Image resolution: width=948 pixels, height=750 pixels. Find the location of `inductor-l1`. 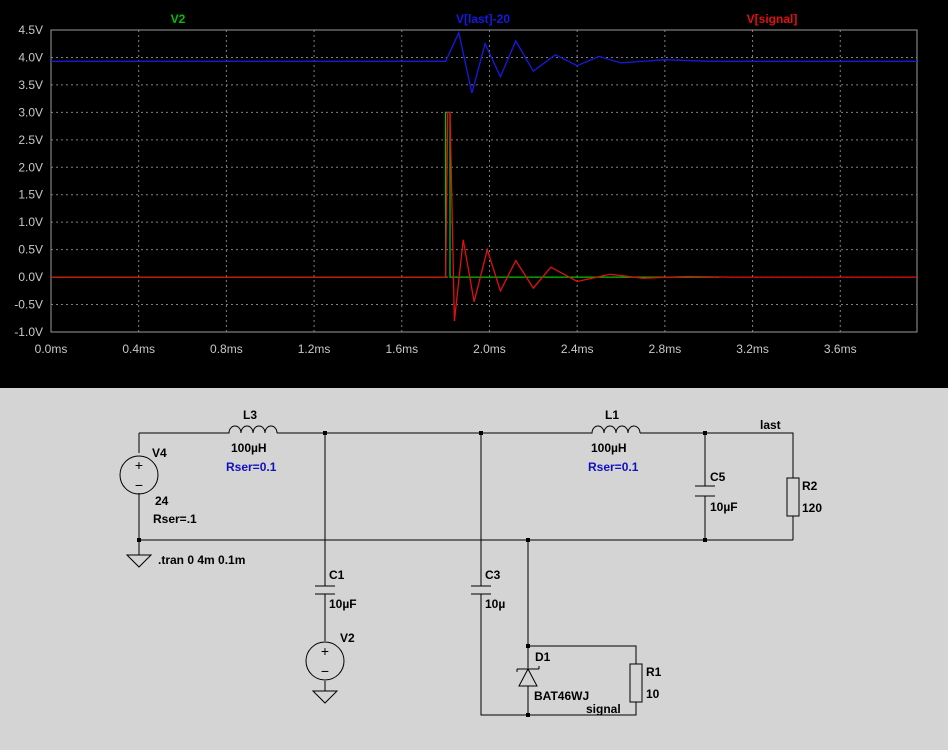

inductor-l1 is located at coordinates (614, 429).